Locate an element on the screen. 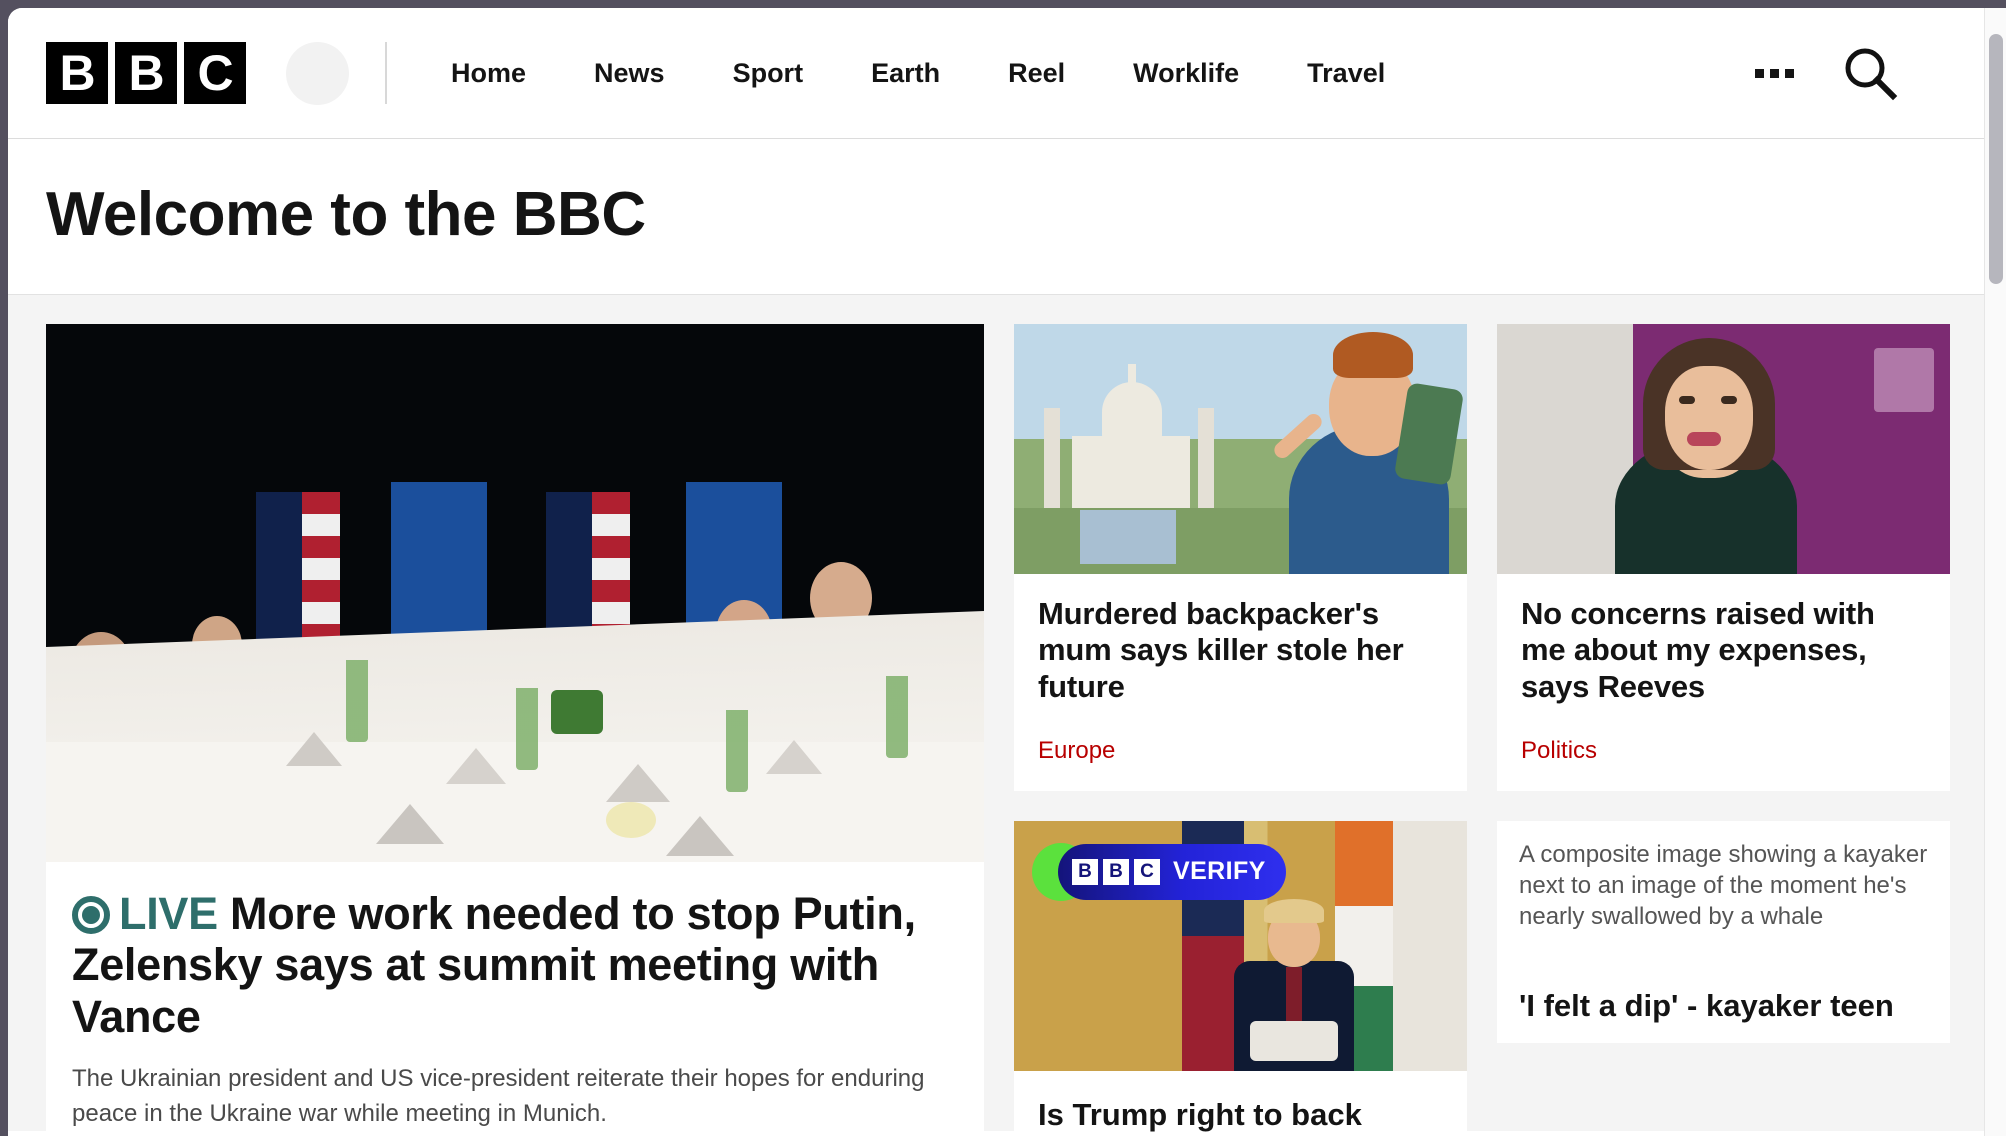  live-badge: LIVE is located at coordinates (145, 913).